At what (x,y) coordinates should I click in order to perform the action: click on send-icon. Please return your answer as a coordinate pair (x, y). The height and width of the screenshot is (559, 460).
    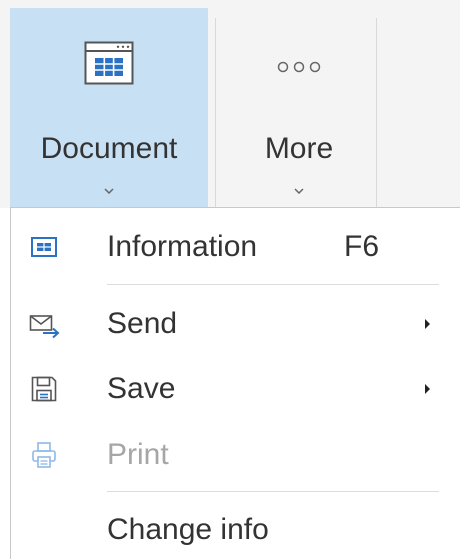
    Looking at the image, I should click on (44, 324).